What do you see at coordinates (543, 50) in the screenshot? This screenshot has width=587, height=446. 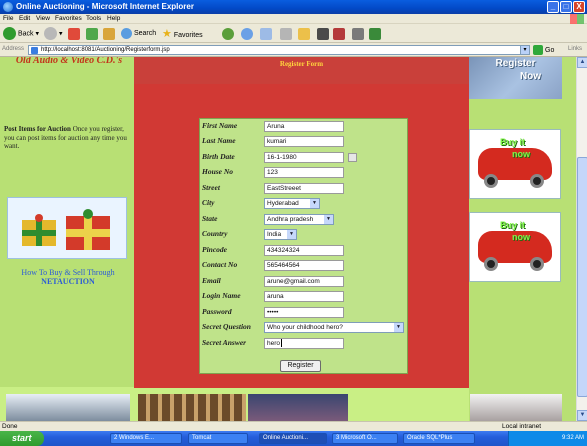 I see `go-button: Go` at bounding box center [543, 50].